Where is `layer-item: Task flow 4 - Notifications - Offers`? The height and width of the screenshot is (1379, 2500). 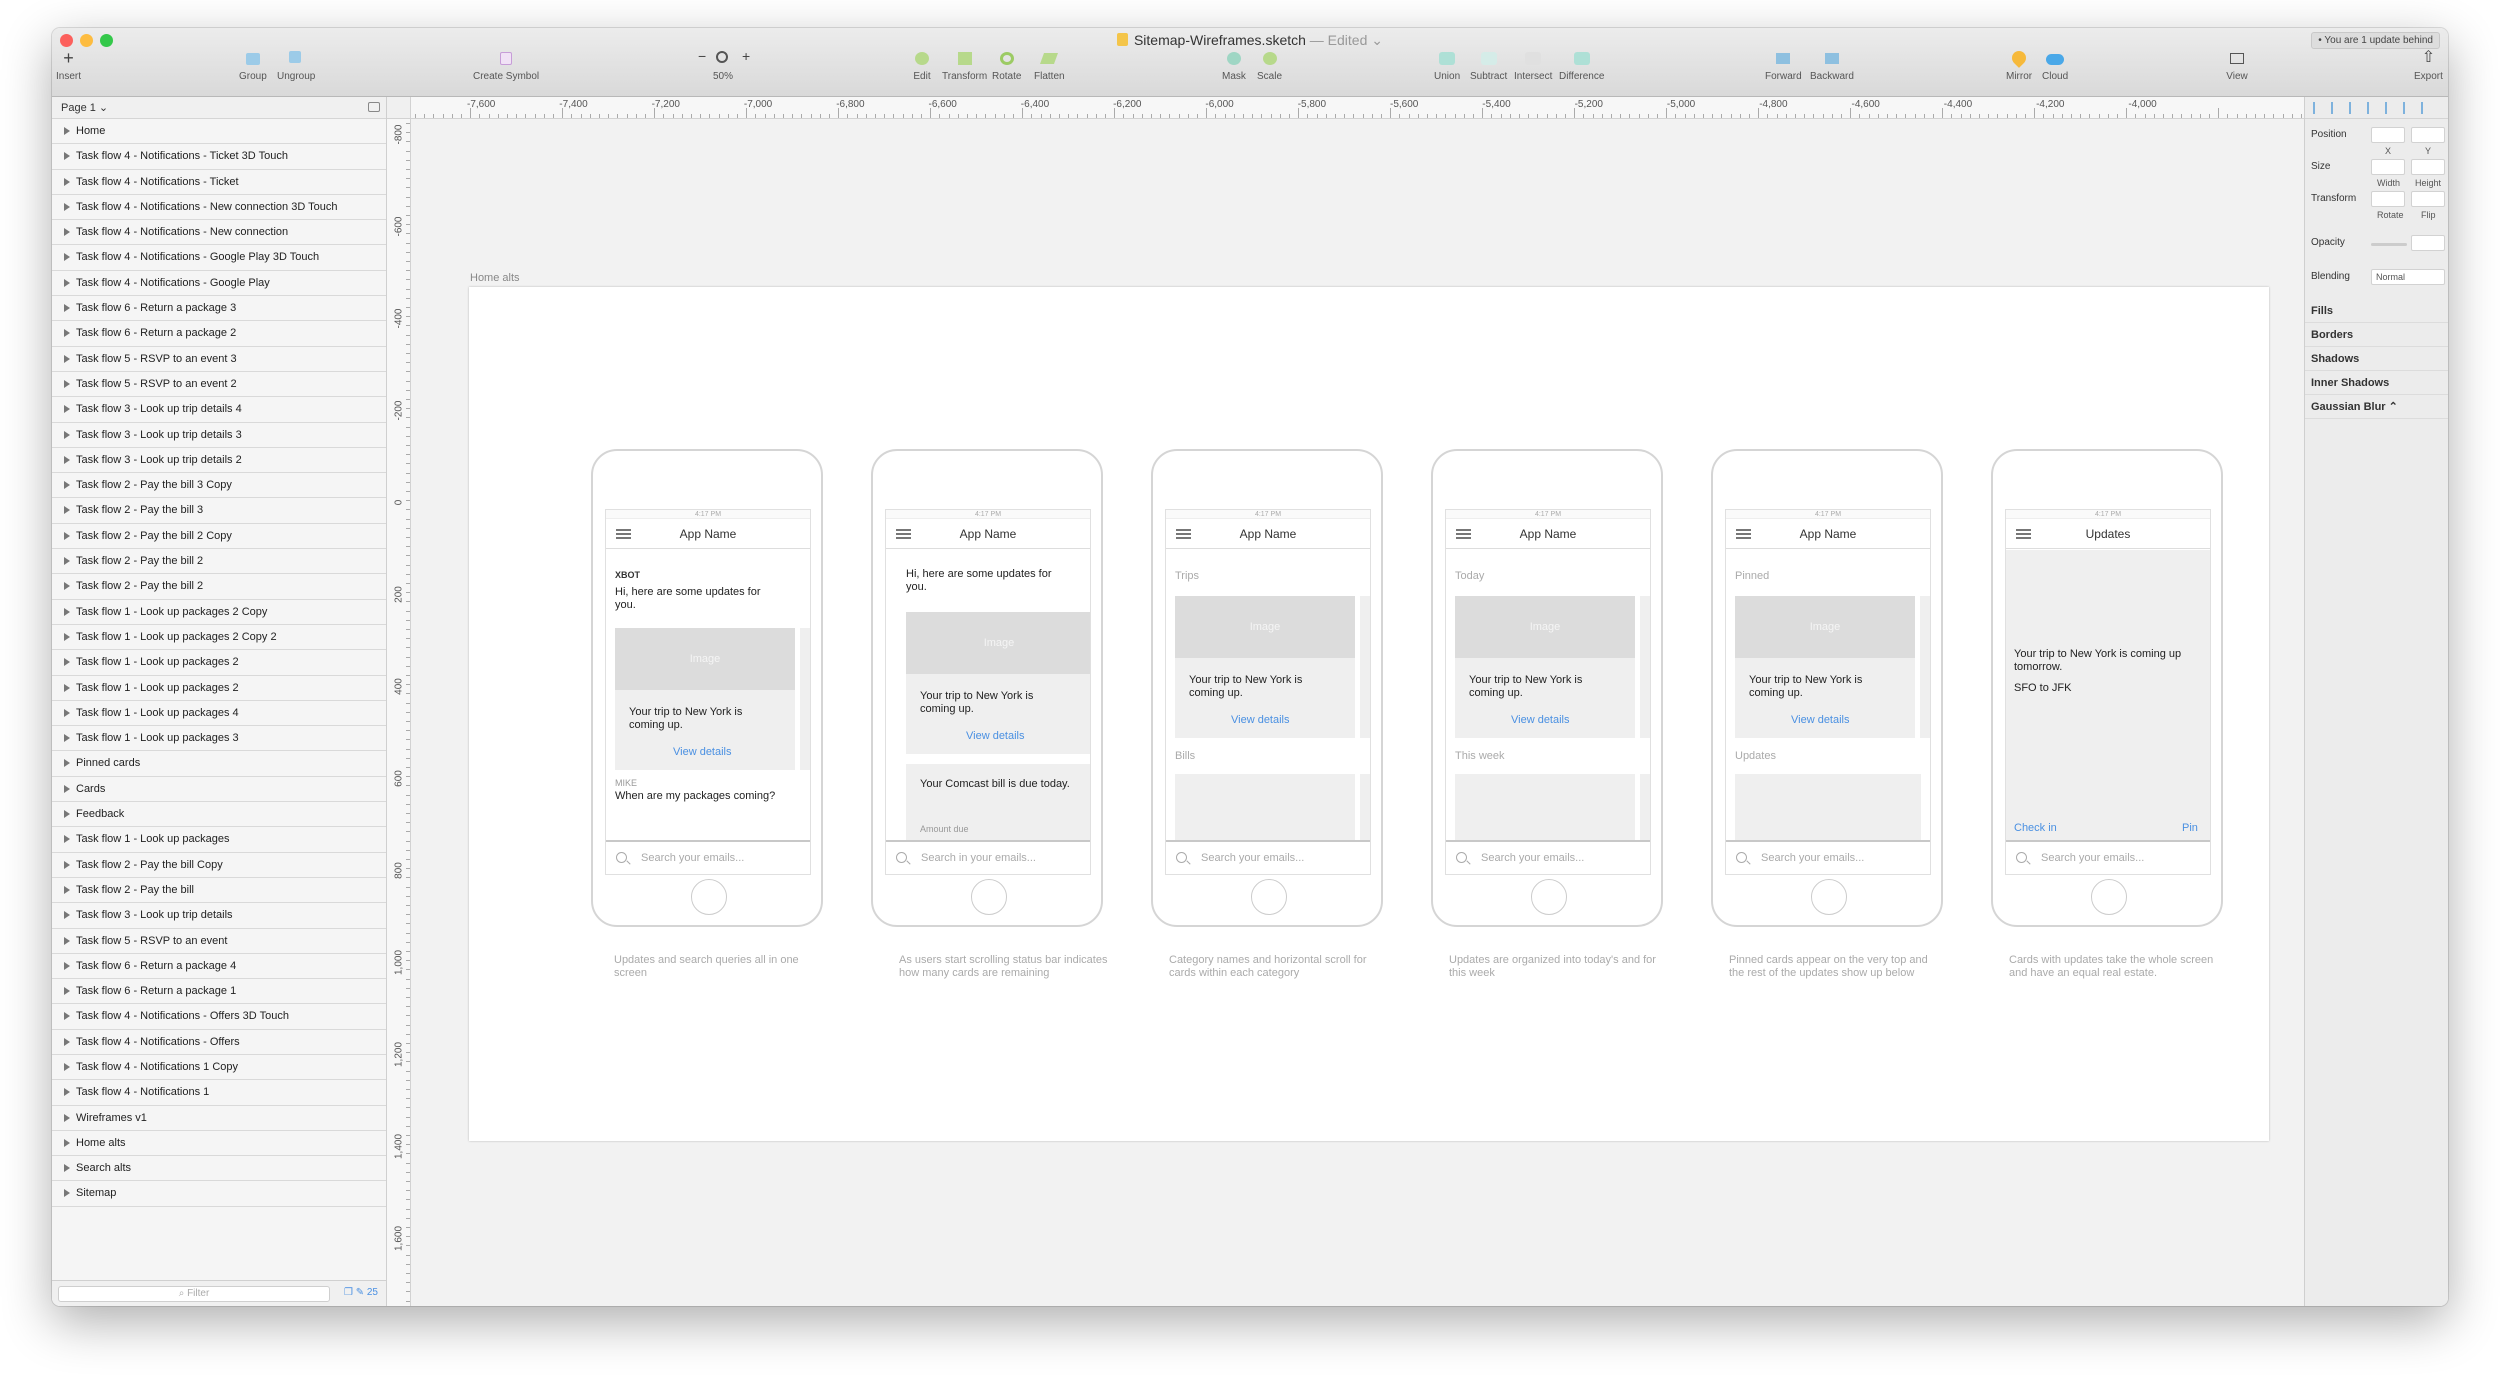
layer-item: Task flow 4 - Notifications - Offers is located at coordinates (219, 1042).